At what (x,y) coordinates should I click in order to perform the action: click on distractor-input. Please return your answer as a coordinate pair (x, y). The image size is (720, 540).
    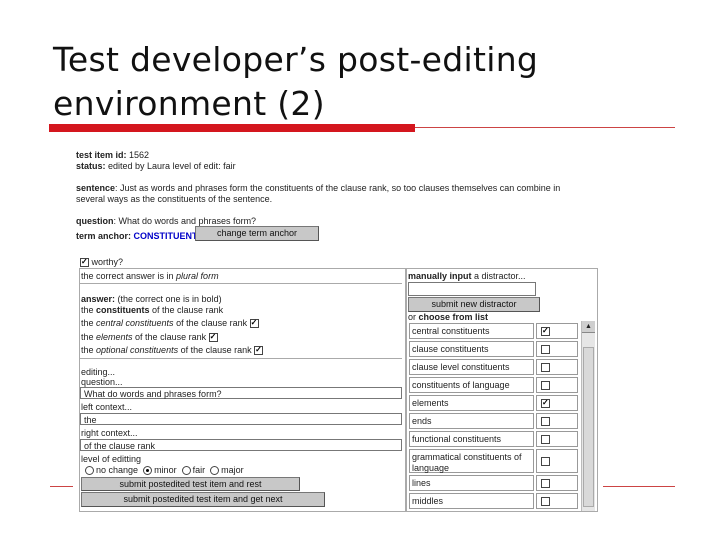
    Looking at the image, I should click on (472, 289).